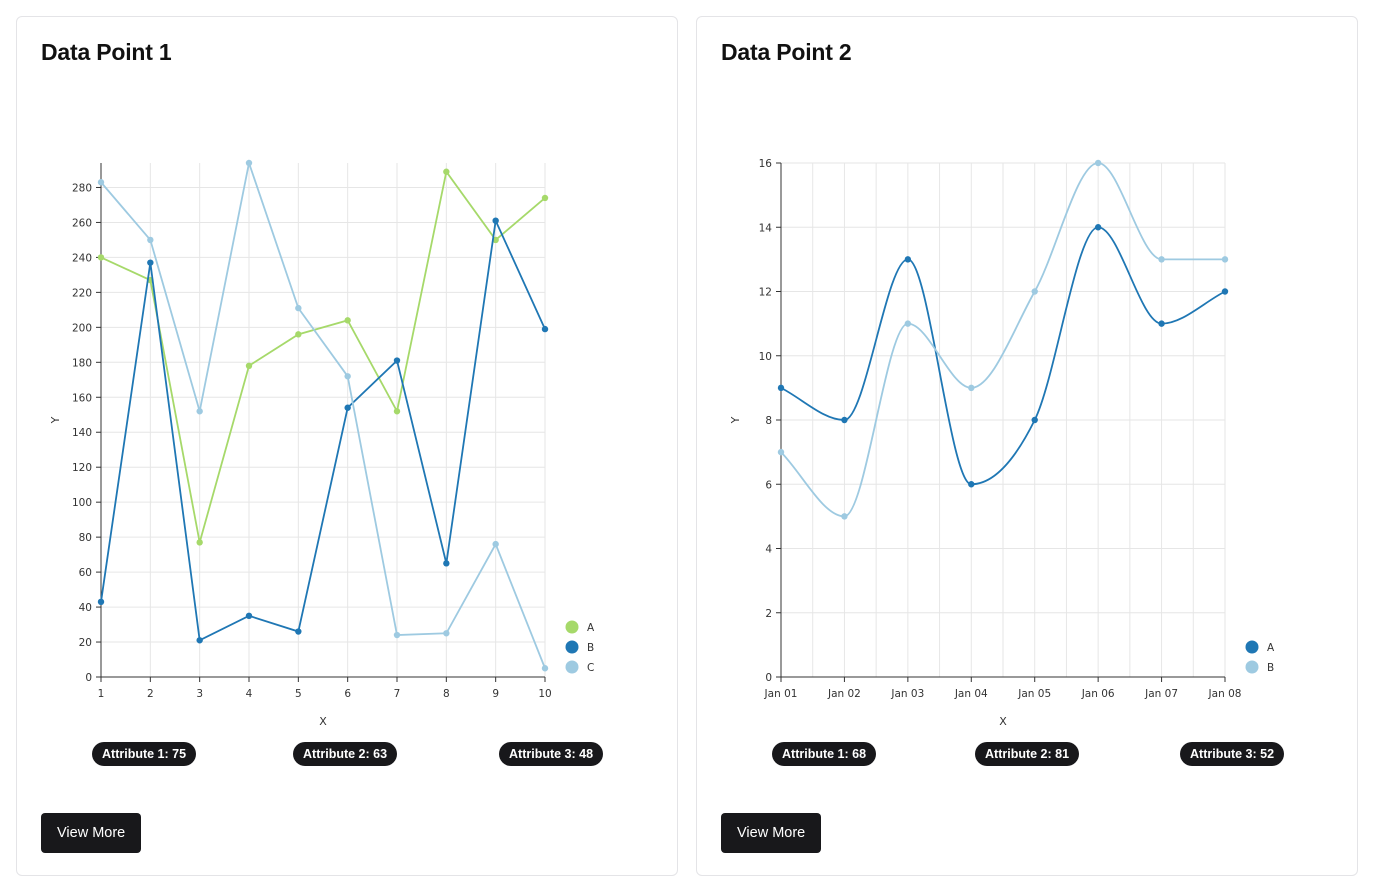 The height and width of the screenshot is (894, 1376). Describe the element at coordinates (551, 754) in the screenshot. I see `attribute-badge-3: Attribute 3: 48` at that location.